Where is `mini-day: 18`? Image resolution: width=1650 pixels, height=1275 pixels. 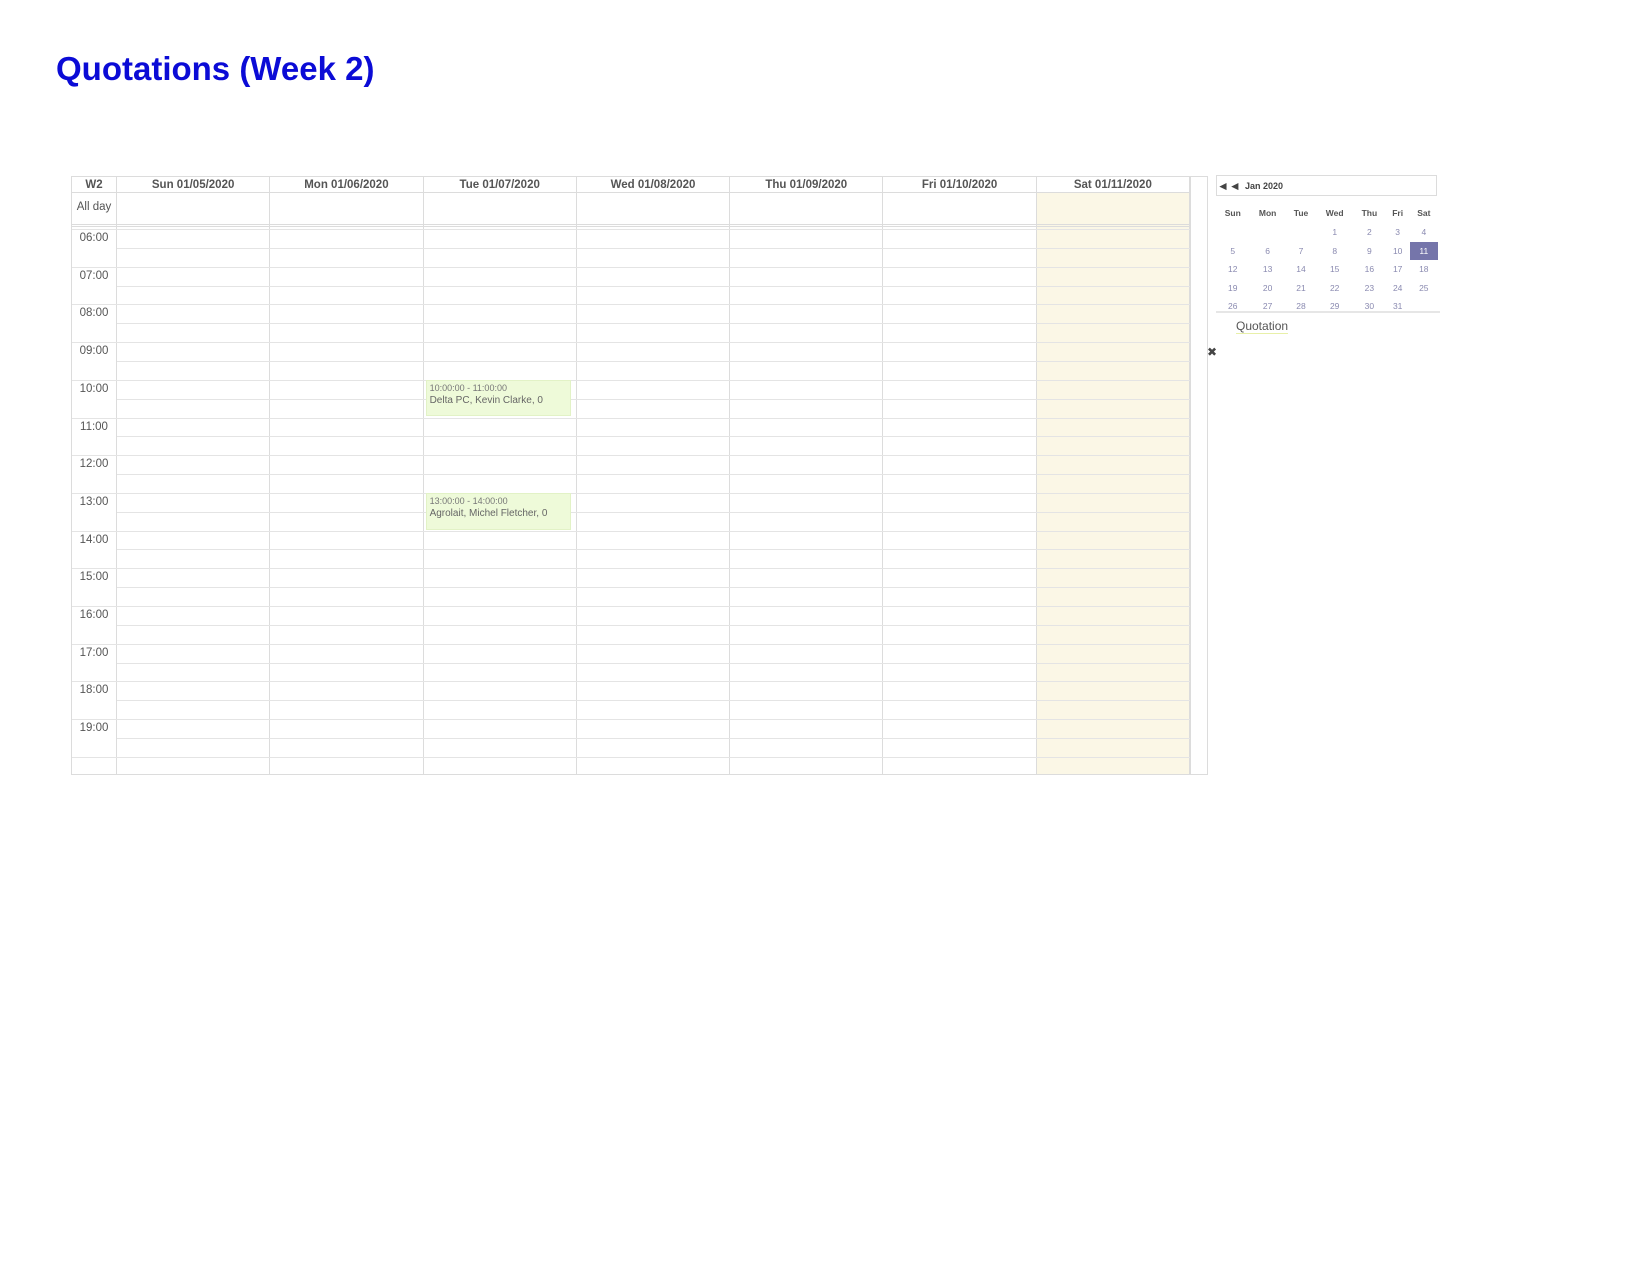
mini-day: 18 is located at coordinates (1424, 269).